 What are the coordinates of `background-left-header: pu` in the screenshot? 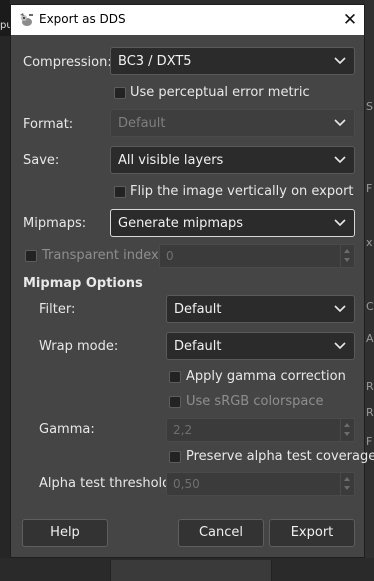 It's located at (6, 18).